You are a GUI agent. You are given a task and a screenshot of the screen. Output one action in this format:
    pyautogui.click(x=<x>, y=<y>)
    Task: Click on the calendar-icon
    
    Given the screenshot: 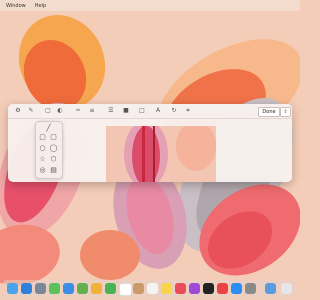 What is the action you would take?
    pyautogui.click(x=125, y=289)
    